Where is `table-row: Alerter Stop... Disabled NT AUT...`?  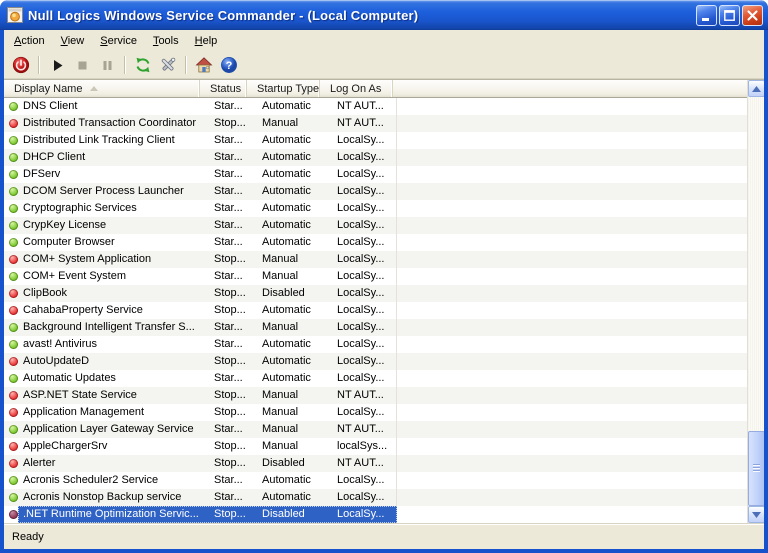
table-row: Alerter Stop... Disabled NT AUT... is located at coordinates (375, 463).